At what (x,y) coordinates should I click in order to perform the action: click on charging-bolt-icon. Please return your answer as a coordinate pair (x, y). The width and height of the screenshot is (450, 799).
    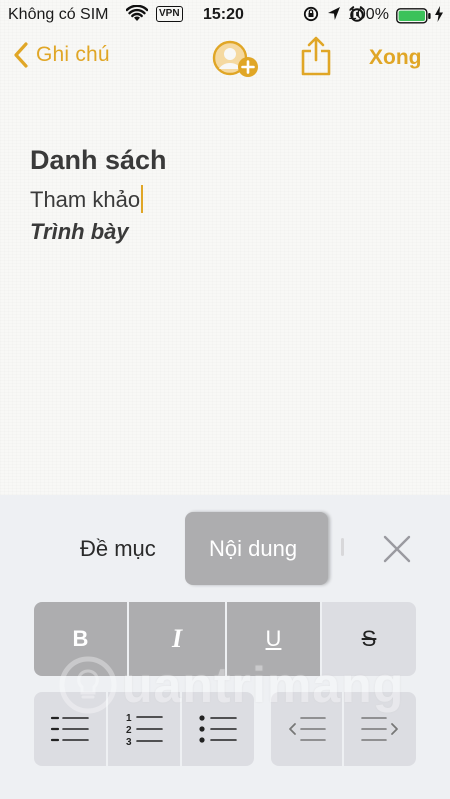
    Looking at the image, I should click on (439, 16).